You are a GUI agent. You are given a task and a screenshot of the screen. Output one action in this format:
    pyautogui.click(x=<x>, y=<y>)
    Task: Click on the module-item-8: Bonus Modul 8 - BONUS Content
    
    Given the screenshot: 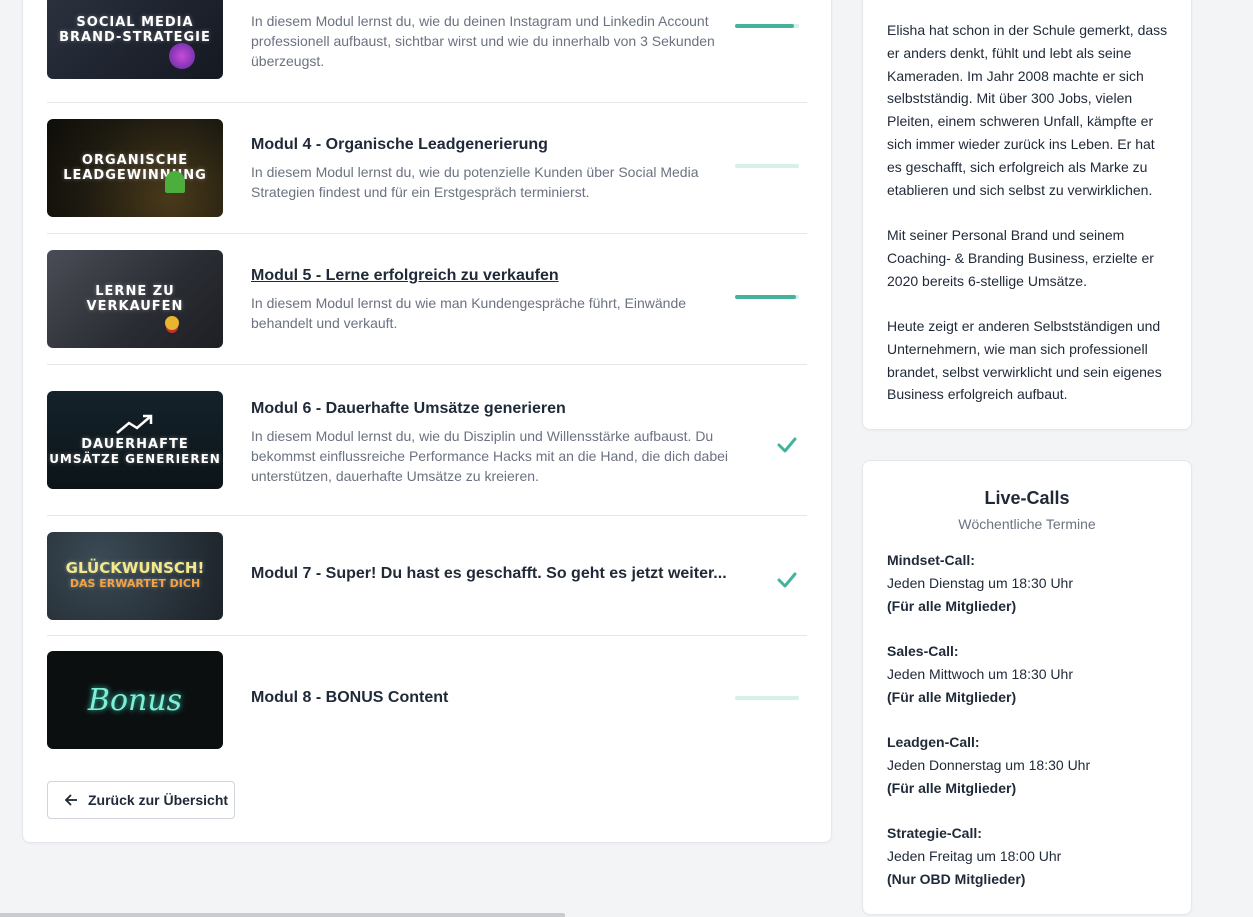 What is the action you would take?
    pyautogui.click(x=427, y=700)
    